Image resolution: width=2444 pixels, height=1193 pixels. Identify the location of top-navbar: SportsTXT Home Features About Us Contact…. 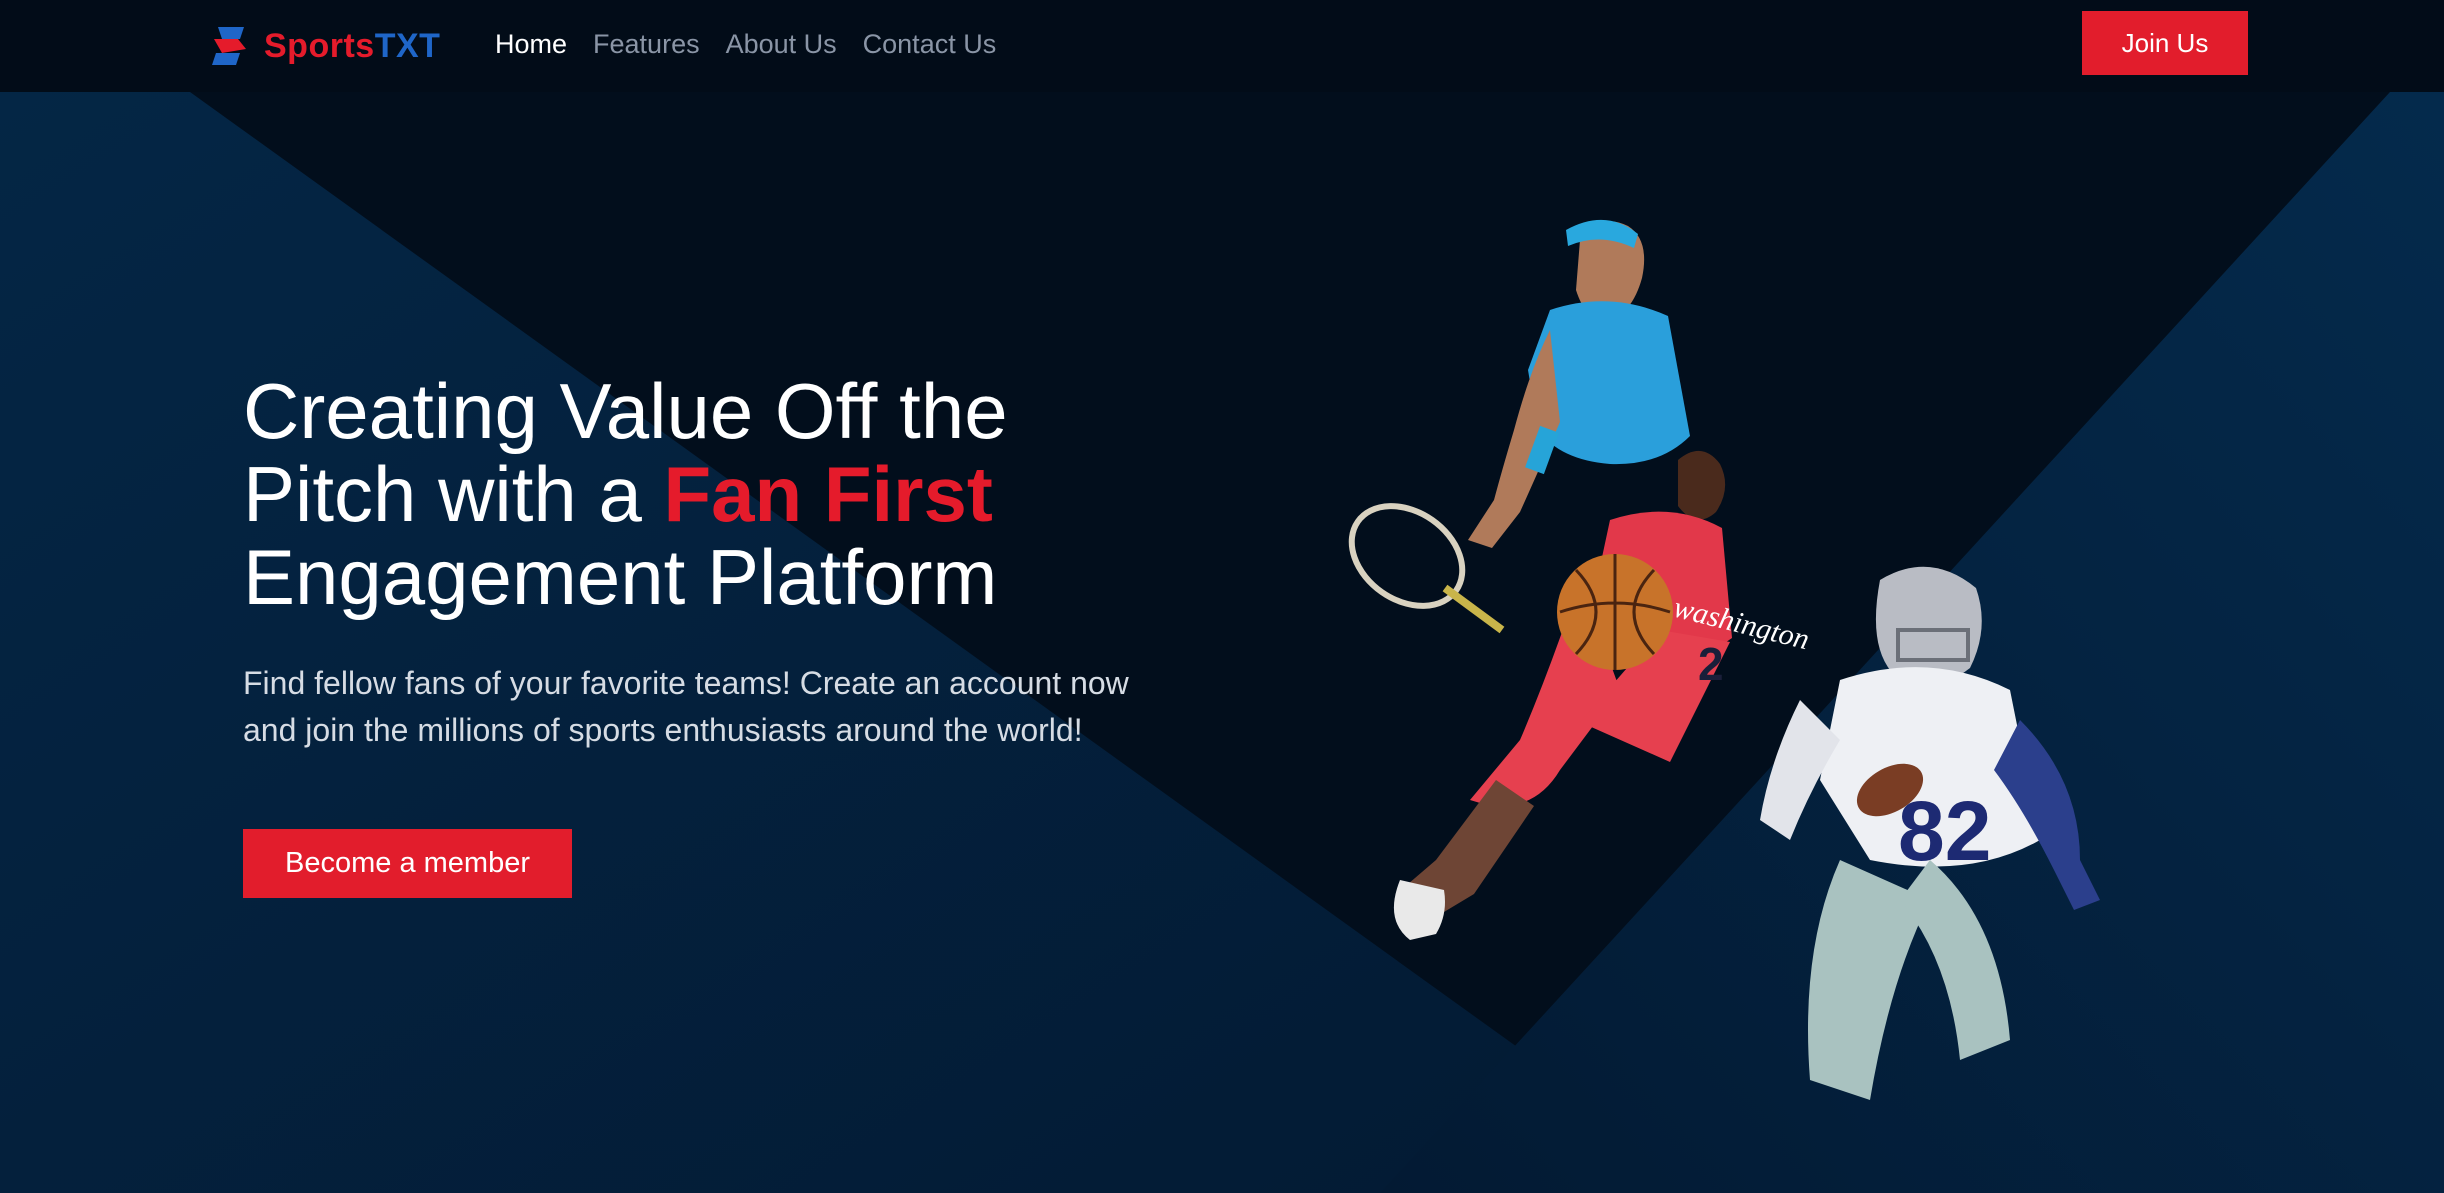
(1222, 46).